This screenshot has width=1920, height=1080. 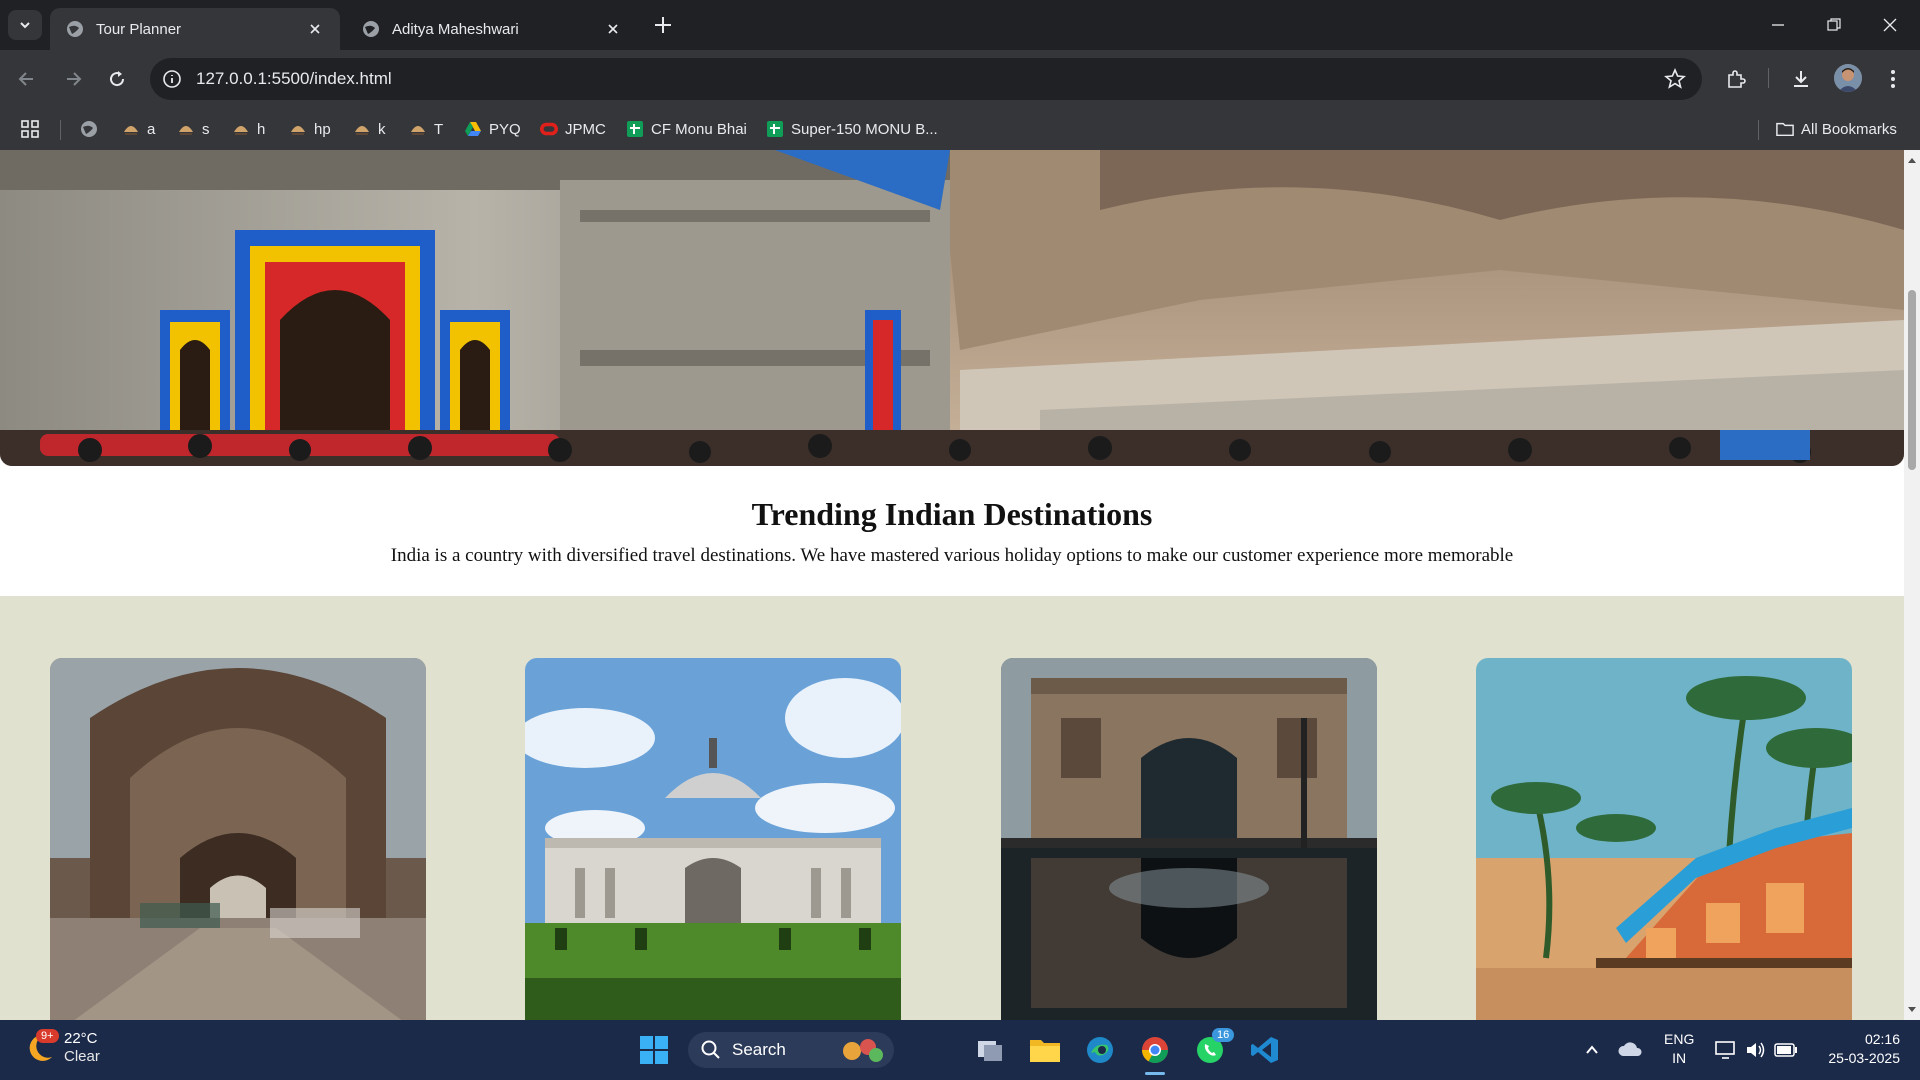 I want to click on tab-search-button, so click(x=25, y=25).